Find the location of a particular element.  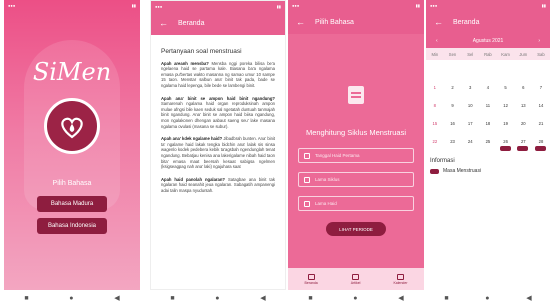

calendar-day: 2 is located at coordinates (453, 87).